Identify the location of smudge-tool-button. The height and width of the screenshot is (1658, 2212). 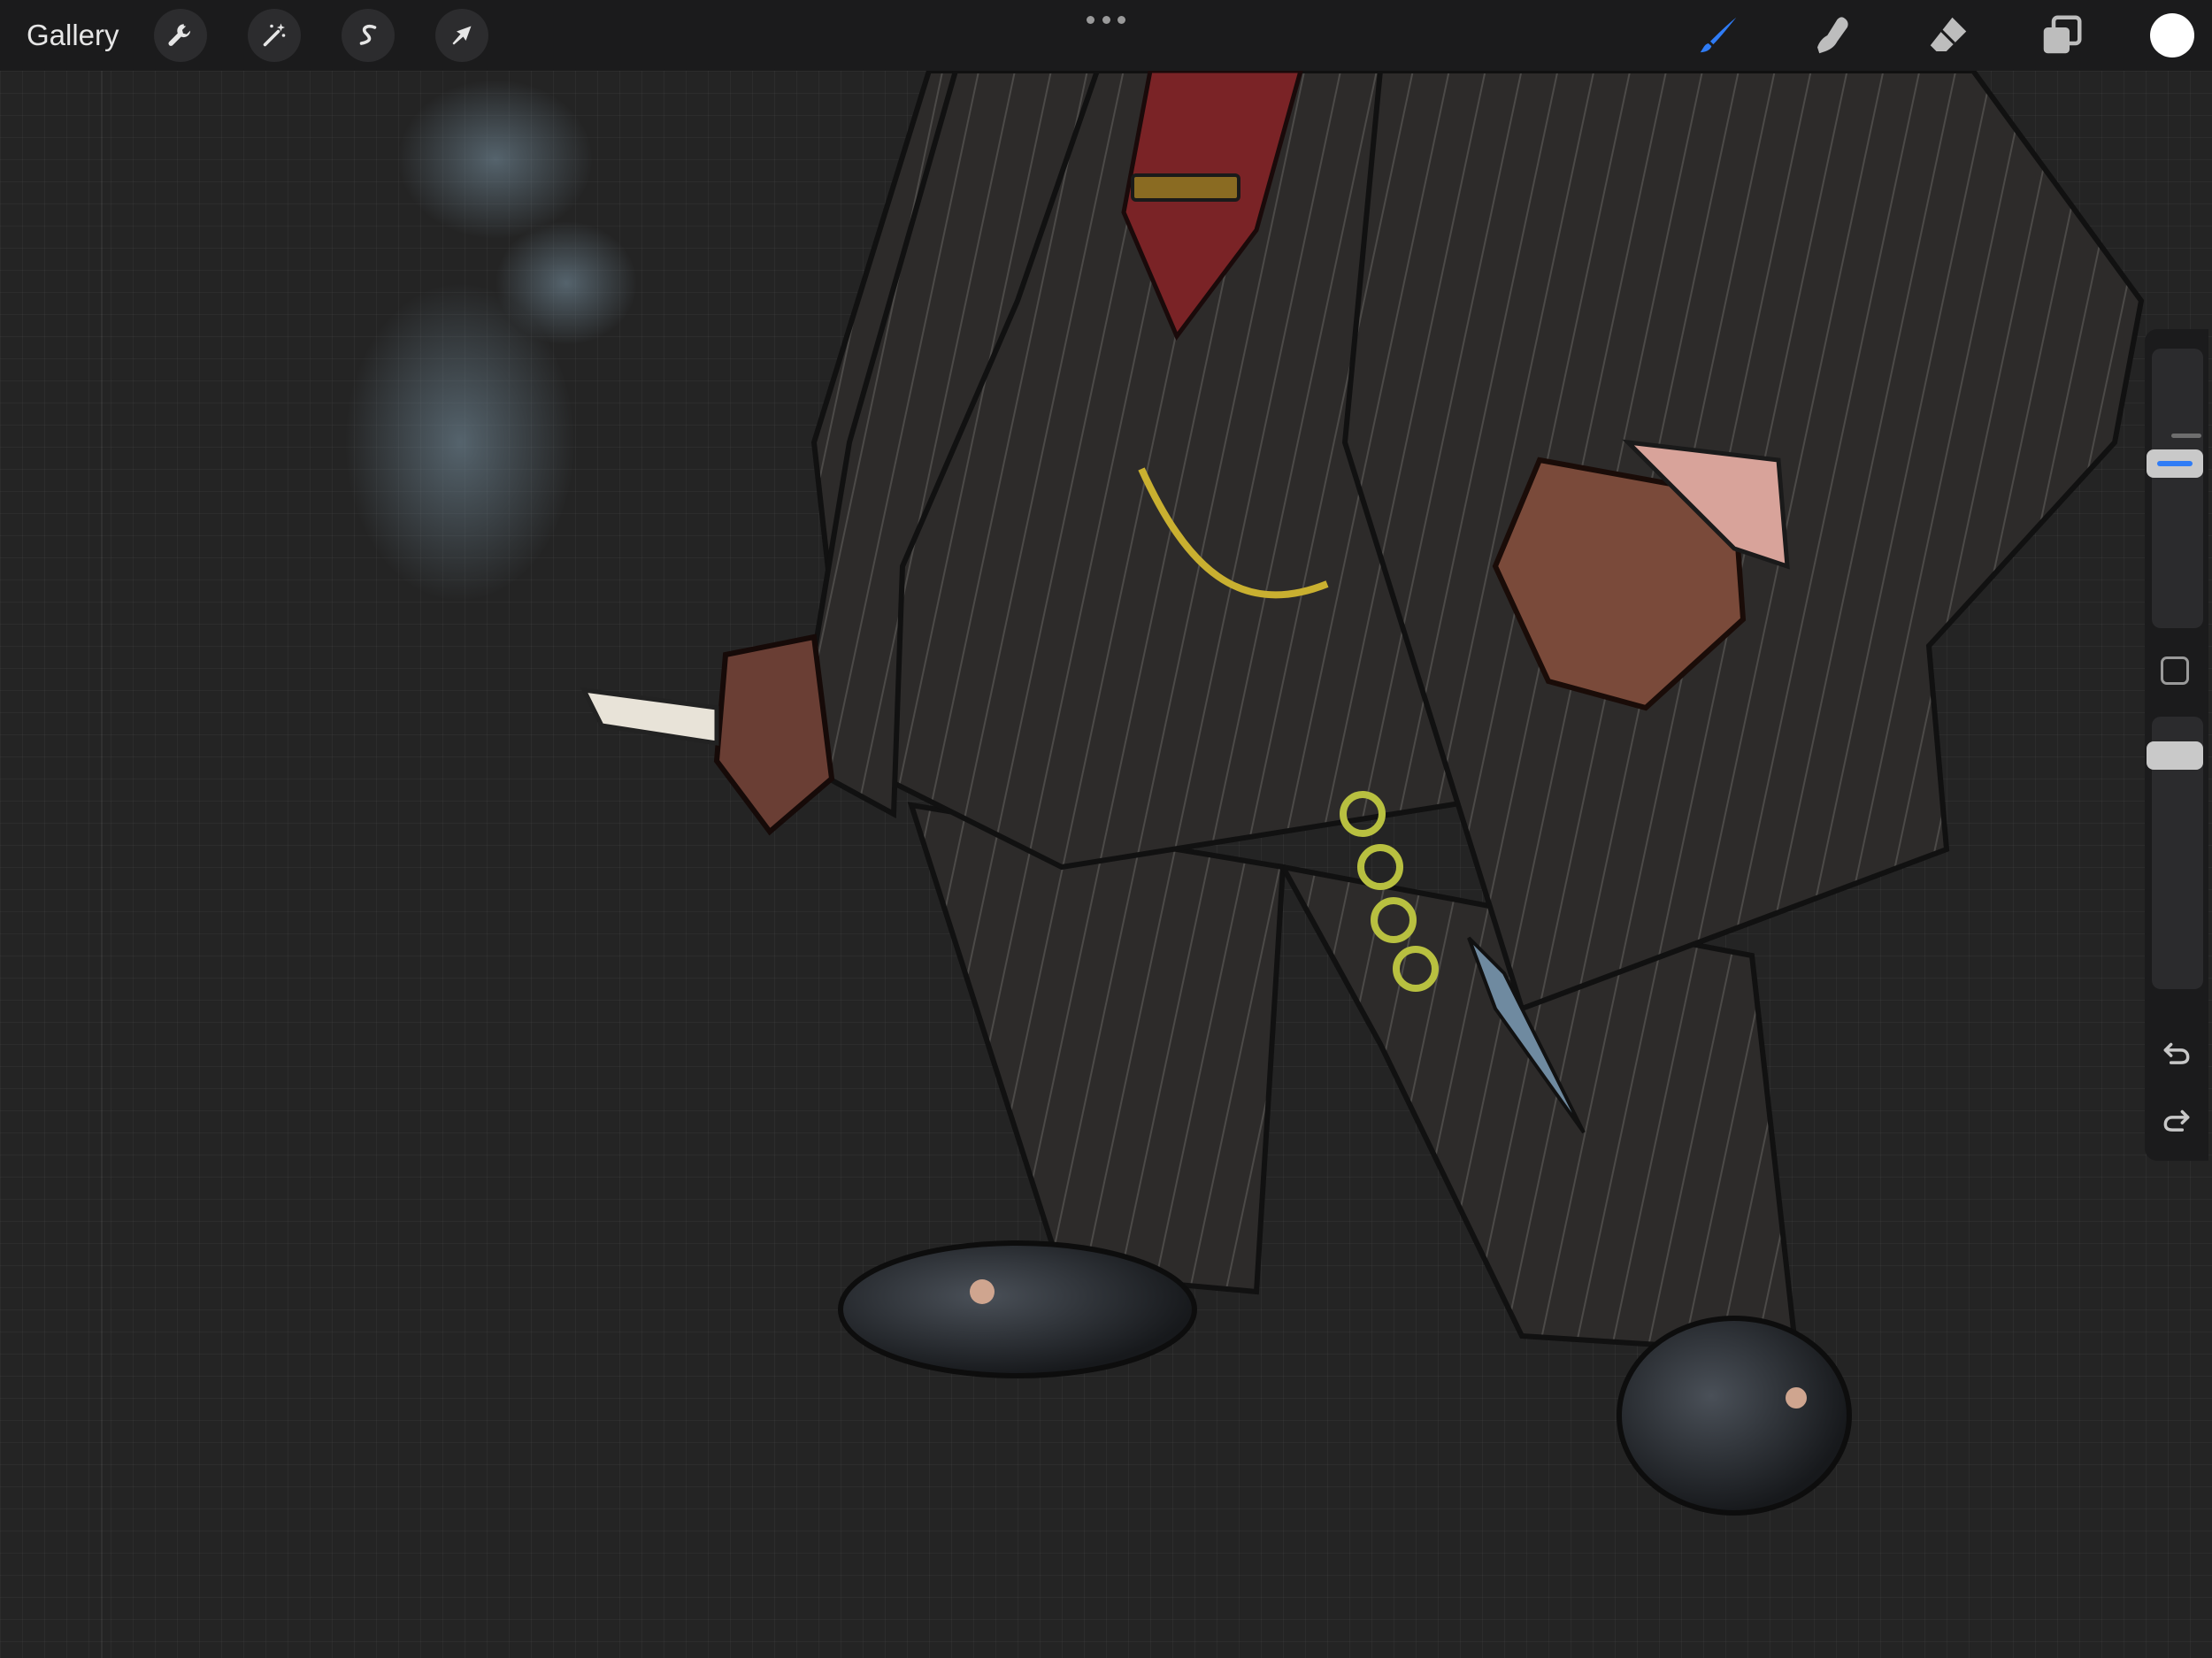
(1833, 35).